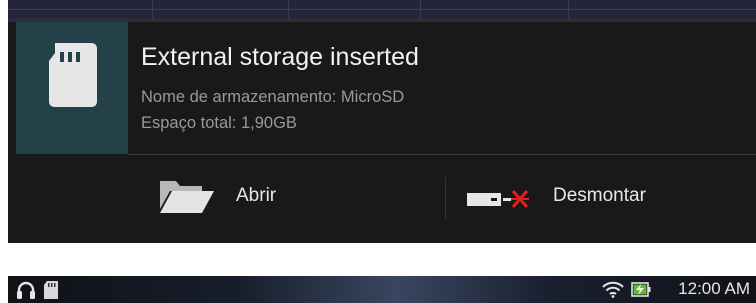 This screenshot has height=303, width=756. What do you see at coordinates (26, 290) in the screenshot?
I see `headset-icon` at bounding box center [26, 290].